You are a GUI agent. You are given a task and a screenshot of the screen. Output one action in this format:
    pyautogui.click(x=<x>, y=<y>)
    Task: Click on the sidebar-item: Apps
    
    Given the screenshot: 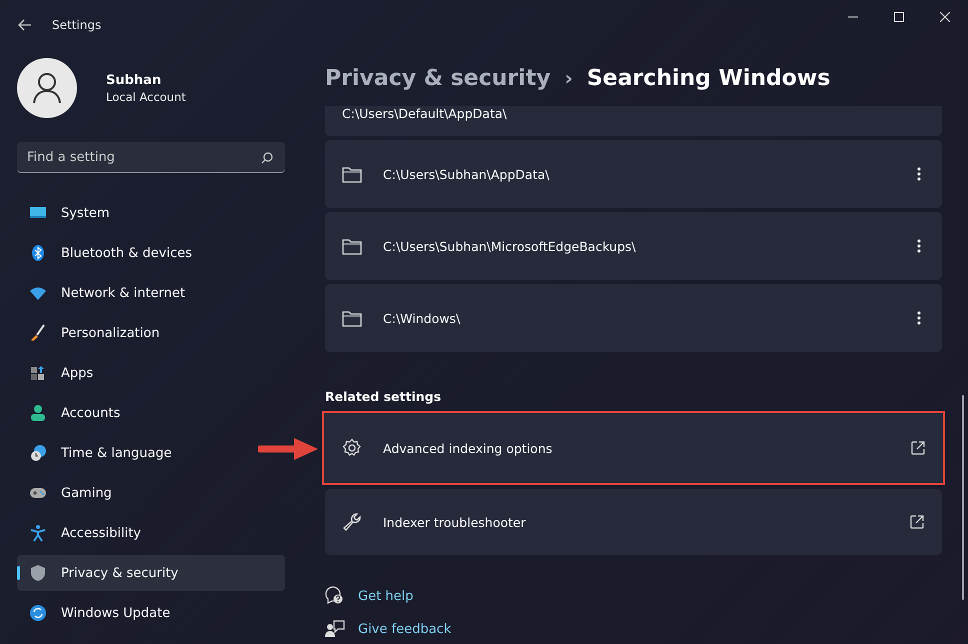 What is the action you would take?
    pyautogui.click(x=151, y=373)
    